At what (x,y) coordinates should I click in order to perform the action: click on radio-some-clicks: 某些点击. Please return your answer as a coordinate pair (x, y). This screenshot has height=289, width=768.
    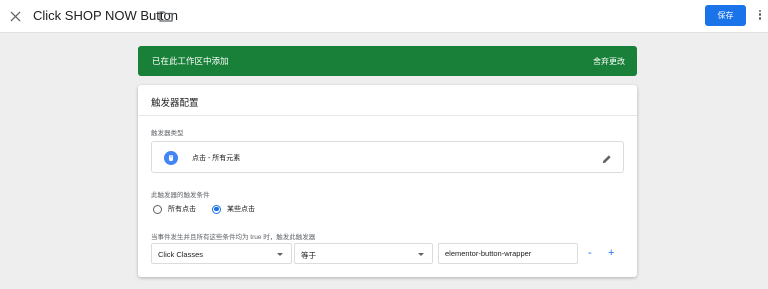
    Looking at the image, I should click on (233, 209).